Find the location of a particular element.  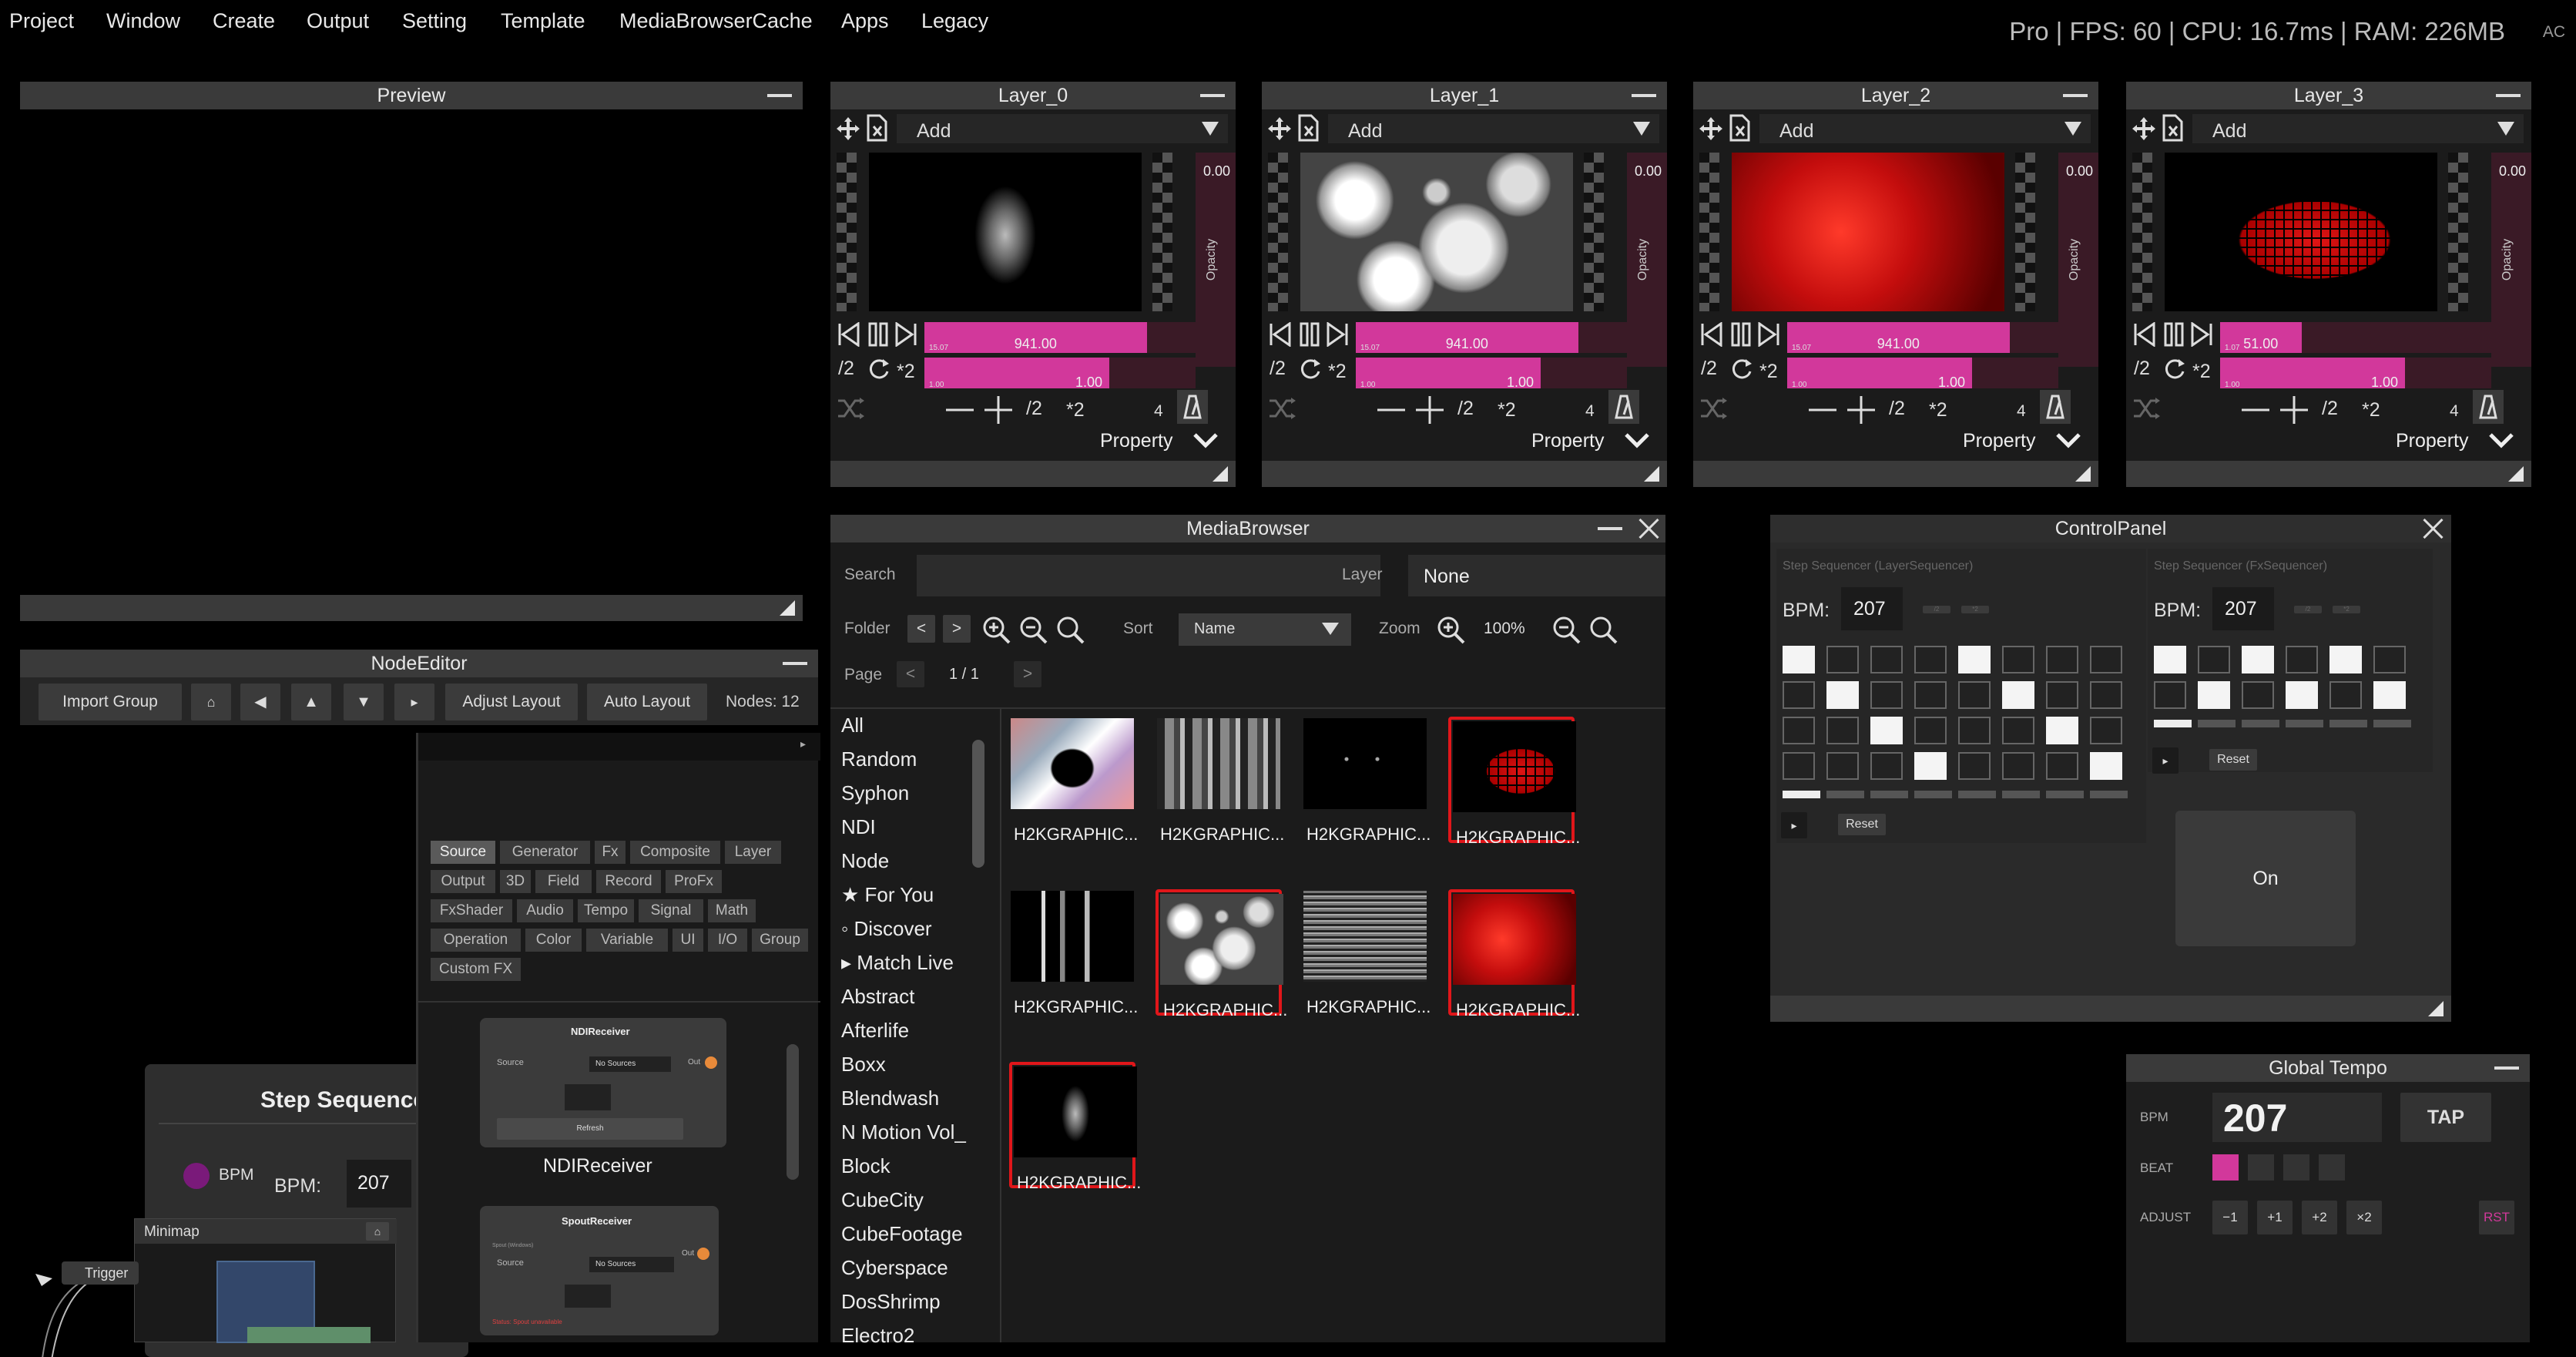

category-item: Afterlife is located at coordinates (875, 1031).